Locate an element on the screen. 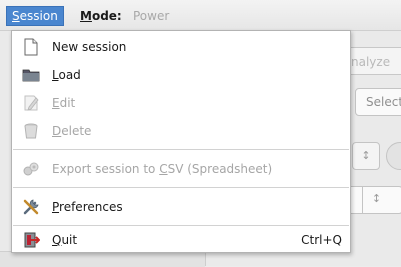  folder-icon is located at coordinates (31, 75).